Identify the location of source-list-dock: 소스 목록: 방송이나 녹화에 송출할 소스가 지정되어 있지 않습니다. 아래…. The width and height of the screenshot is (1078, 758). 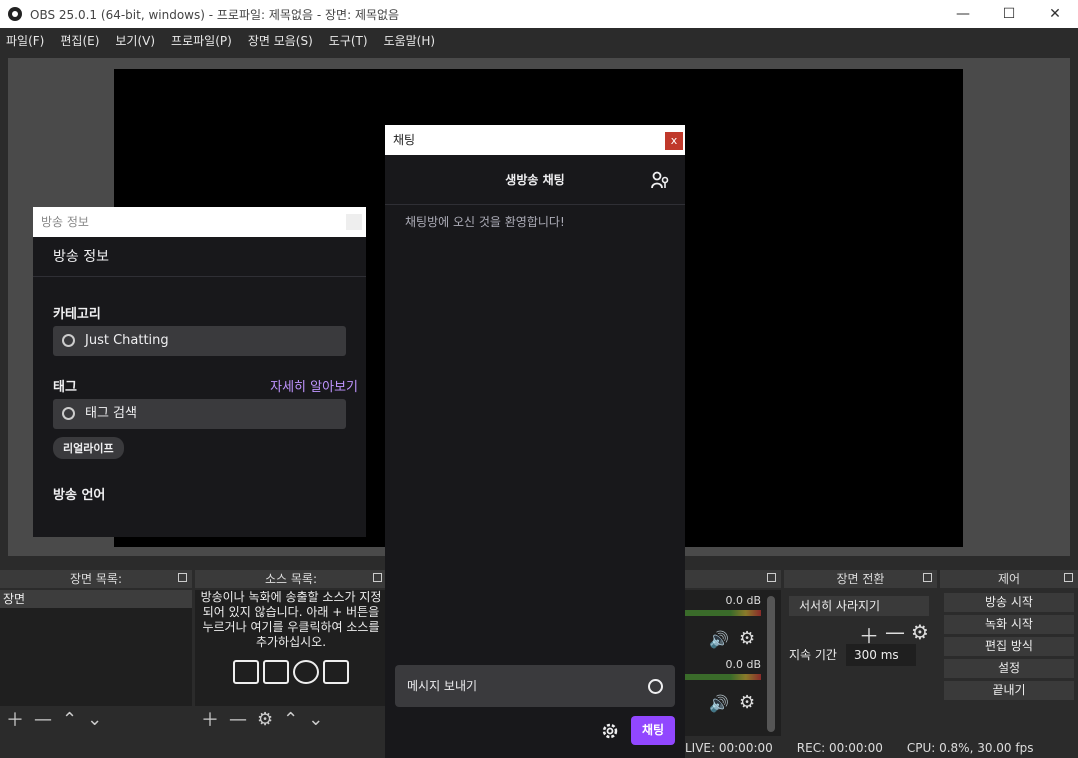
(291, 664).